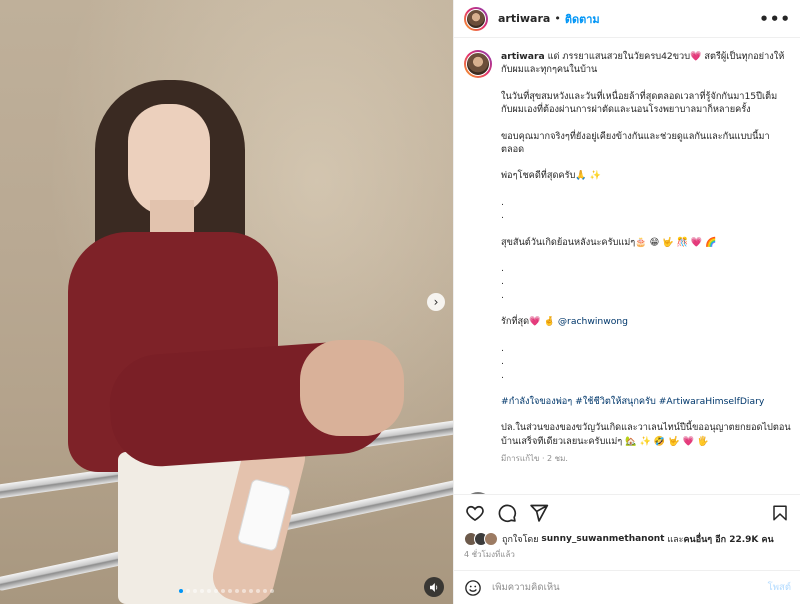 Image resolution: width=800 pixels, height=604 pixels. Describe the element at coordinates (528, 322) in the screenshot. I see `caption-text: รักที่สุด💗 🤞` at that location.